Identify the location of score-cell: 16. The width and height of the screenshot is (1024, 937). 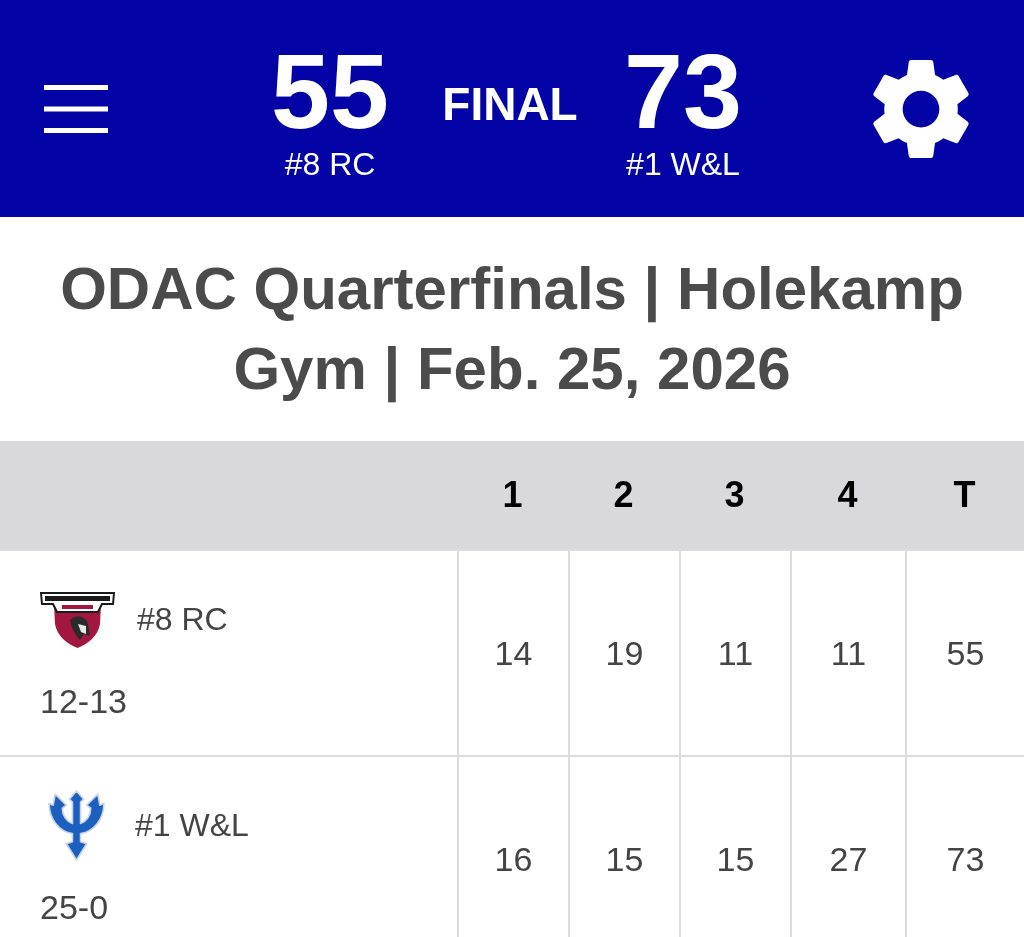
(512, 847).